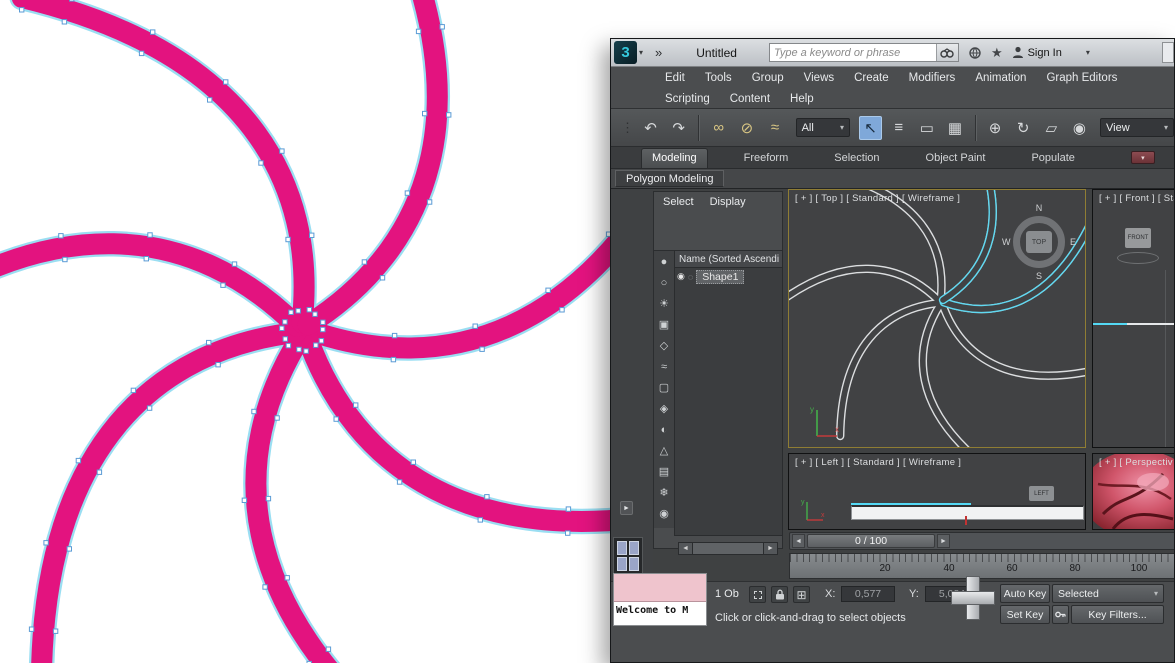 Image resolution: width=1175 pixels, height=663 pixels. I want to click on previous-frame-button: ◄, so click(798, 541).